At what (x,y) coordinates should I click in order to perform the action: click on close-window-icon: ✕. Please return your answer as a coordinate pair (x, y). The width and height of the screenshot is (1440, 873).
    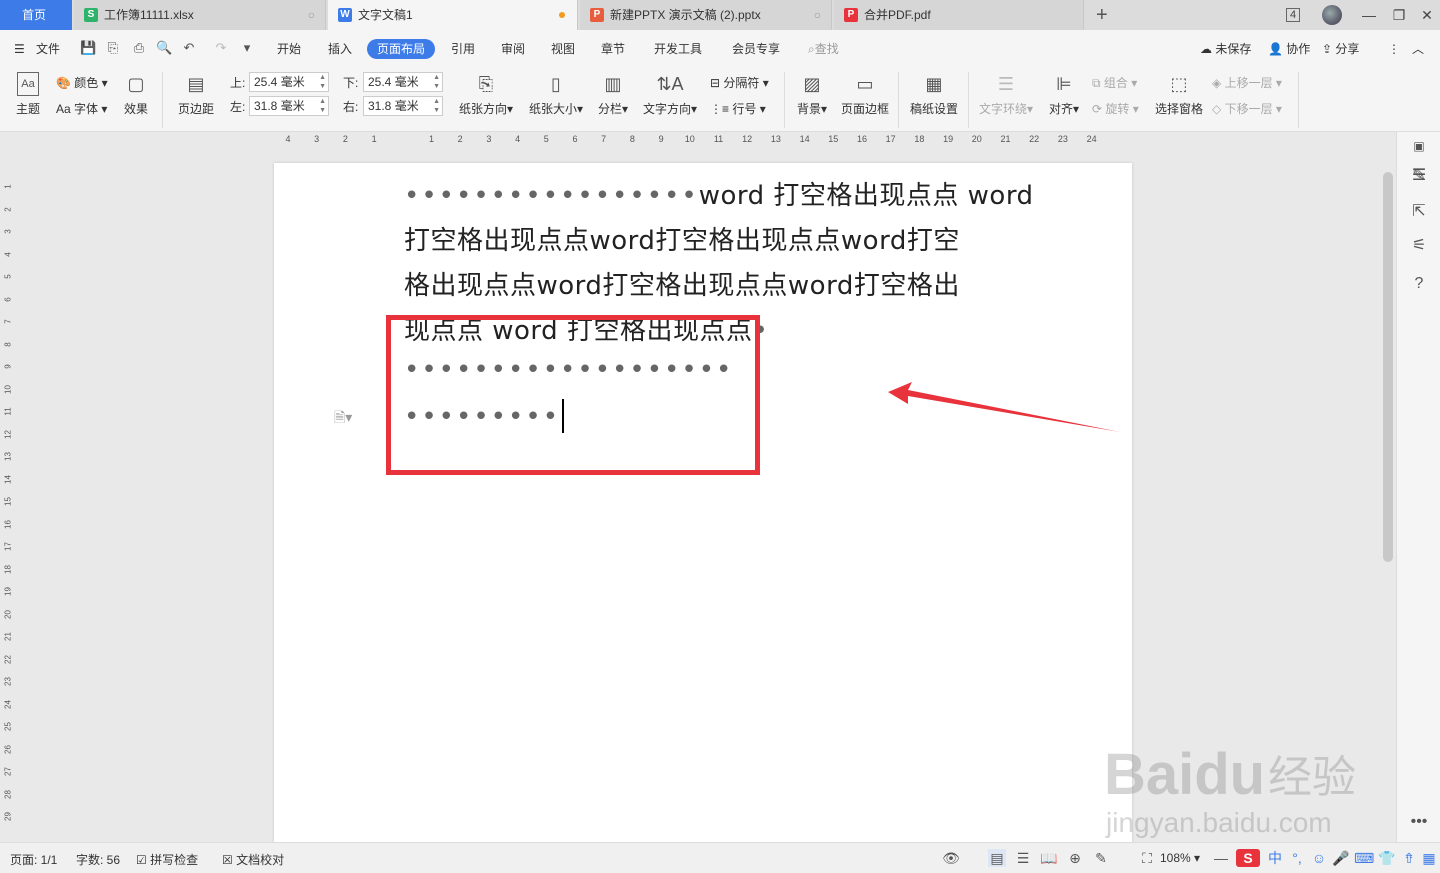
    Looking at the image, I should click on (1426, 15).